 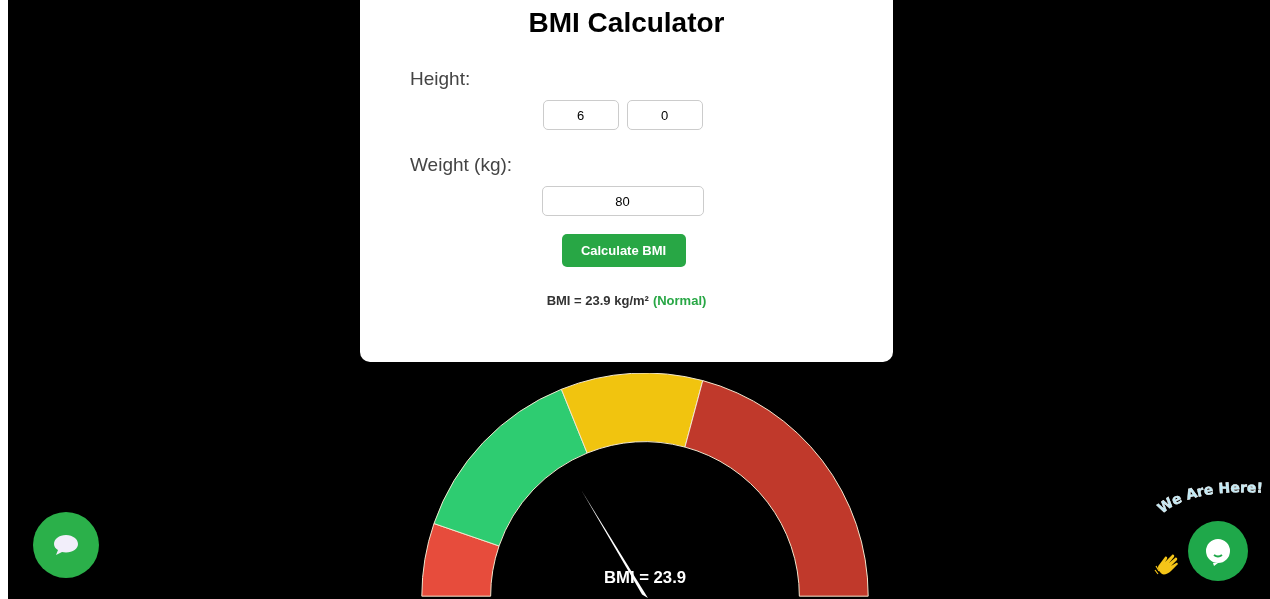 What do you see at coordinates (645, 578) in the screenshot?
I see `gauge-reading: BMI = 23.9` at bounding box center [645, 578].